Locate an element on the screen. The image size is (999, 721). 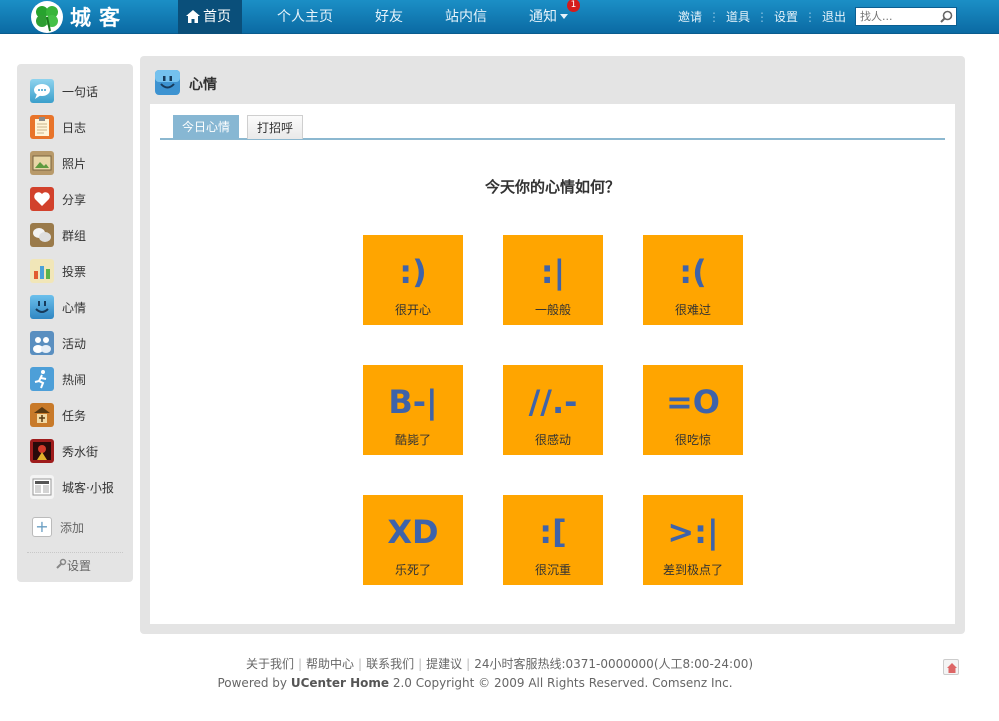
heart-icon is located at coordinates (42, 199).